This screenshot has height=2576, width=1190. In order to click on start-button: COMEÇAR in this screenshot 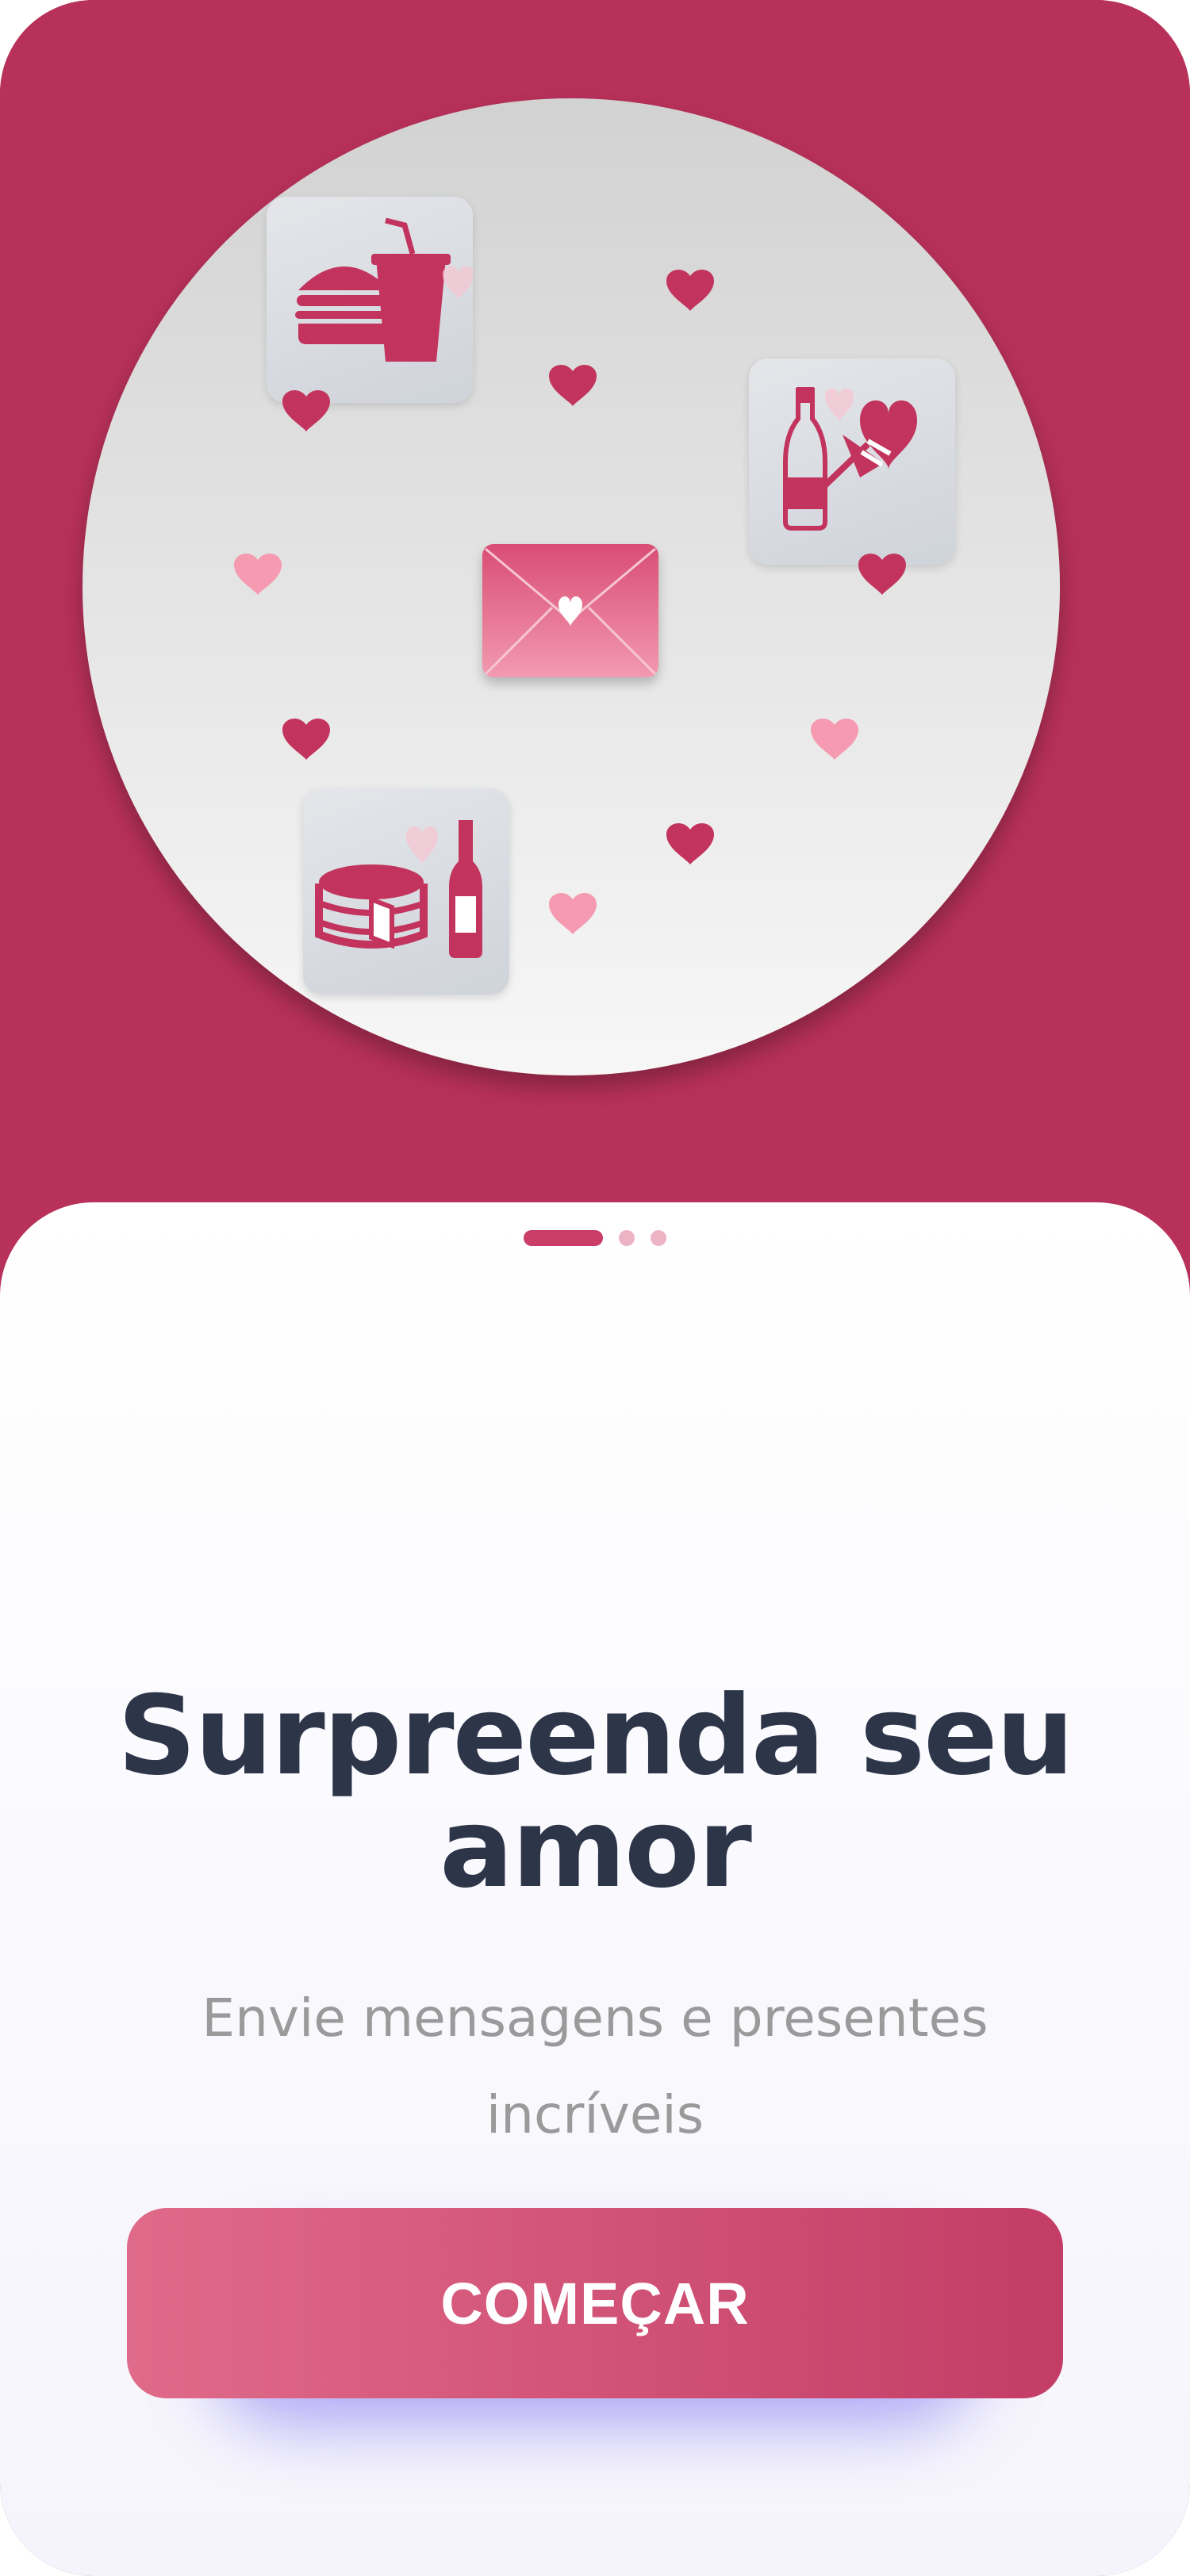, I will do `click(595, 2303)`.